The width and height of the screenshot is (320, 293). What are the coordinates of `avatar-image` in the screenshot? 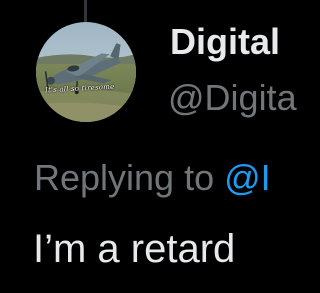 It's located at (86, 72).